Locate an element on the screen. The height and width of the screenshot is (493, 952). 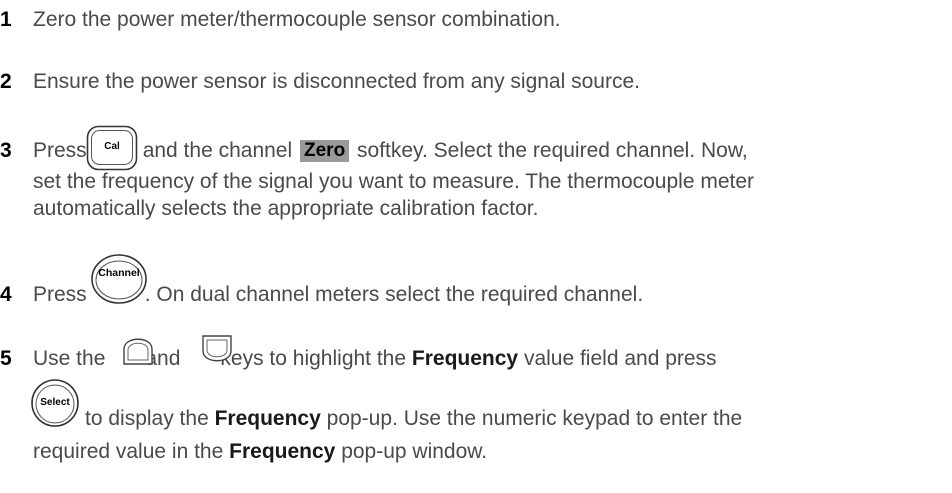
zero-softkey: Zero is located at coordinates (325, 151).